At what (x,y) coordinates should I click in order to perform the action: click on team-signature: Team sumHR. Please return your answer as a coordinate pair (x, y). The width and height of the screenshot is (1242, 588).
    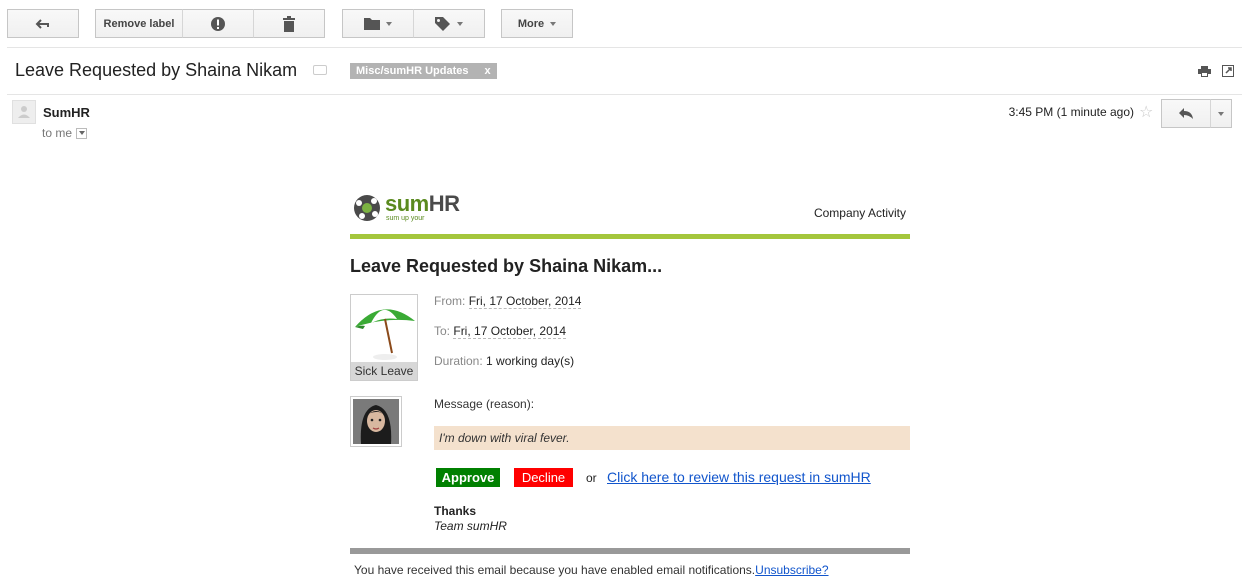
    Looking at the image, I should click on (470, 526).